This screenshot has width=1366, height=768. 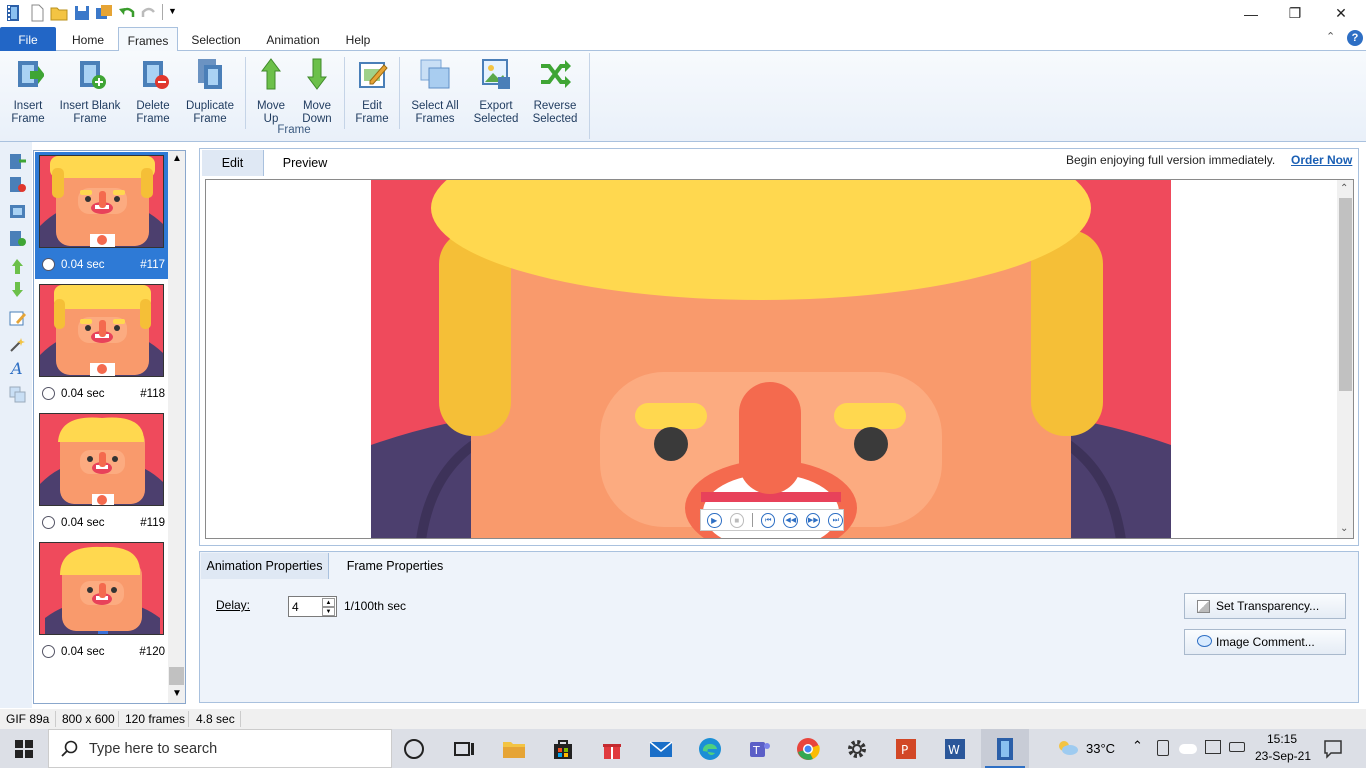 I want to click on edge-icon, so click(x=710, y=749).